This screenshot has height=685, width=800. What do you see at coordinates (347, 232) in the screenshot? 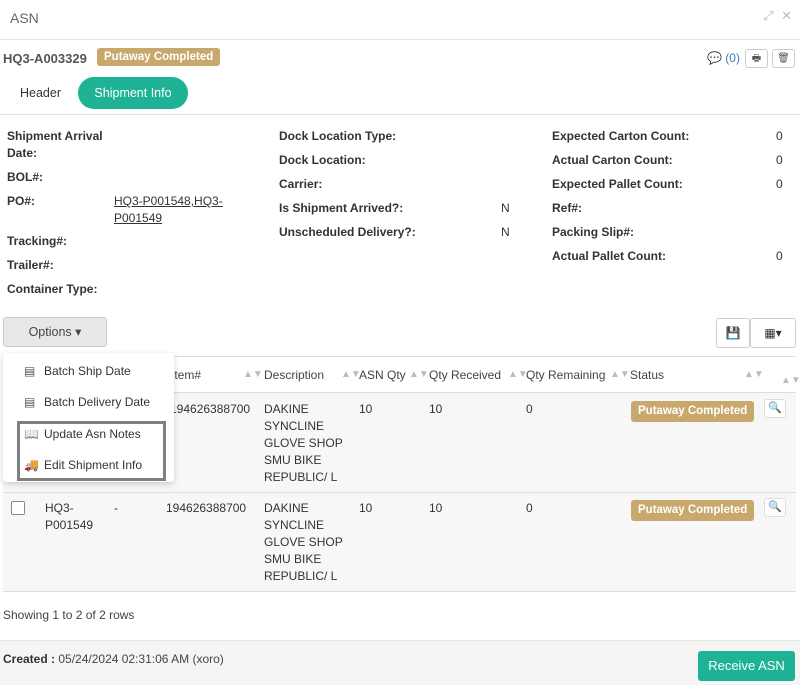
I see `field-unscheduled-delivery: Unscheduled Delivery?:` at bounding box center [347, 232].